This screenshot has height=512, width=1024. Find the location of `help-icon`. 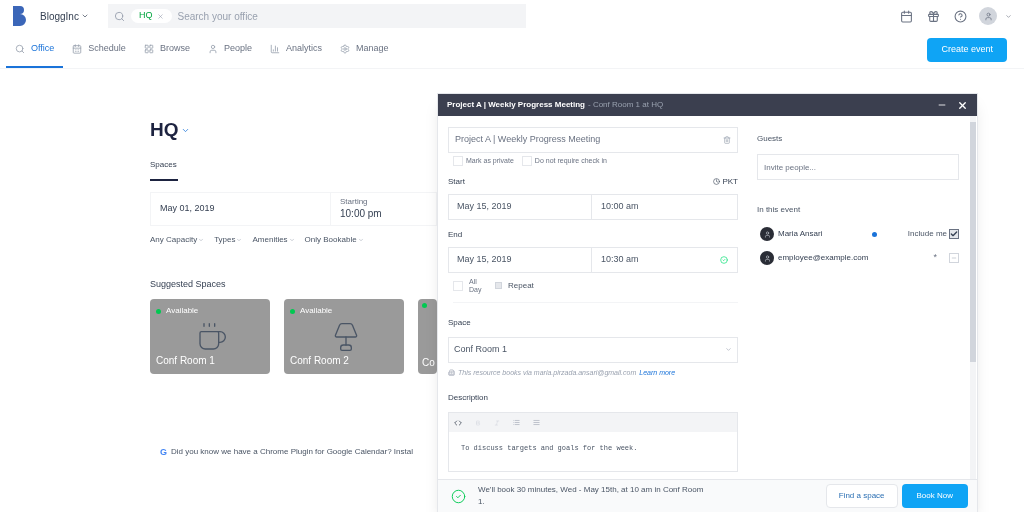

help-icon is located at coordinates (960, 16).